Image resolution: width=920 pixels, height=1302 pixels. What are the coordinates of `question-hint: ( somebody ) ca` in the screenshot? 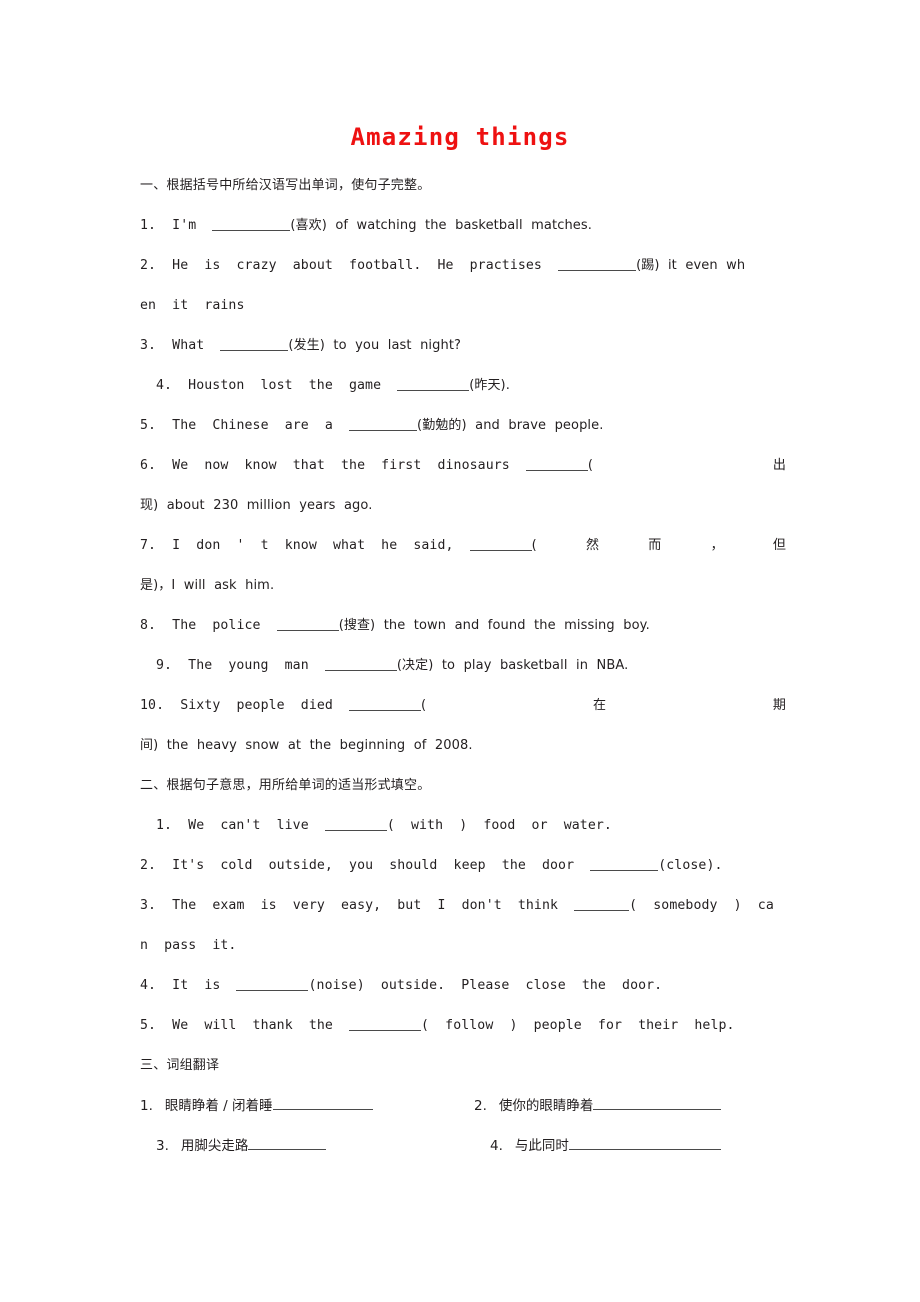 It's located at (701, 905).